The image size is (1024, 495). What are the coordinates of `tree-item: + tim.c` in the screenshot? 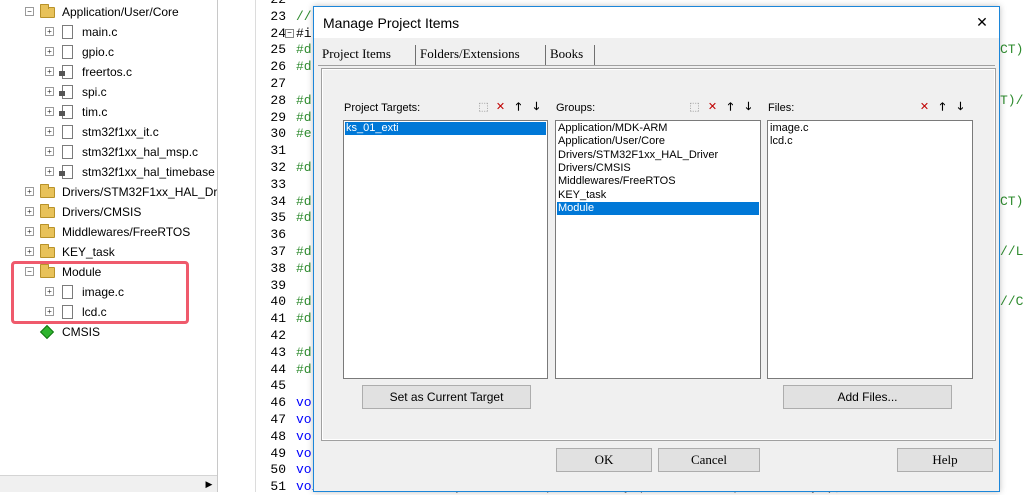 It's located at (108, 112).